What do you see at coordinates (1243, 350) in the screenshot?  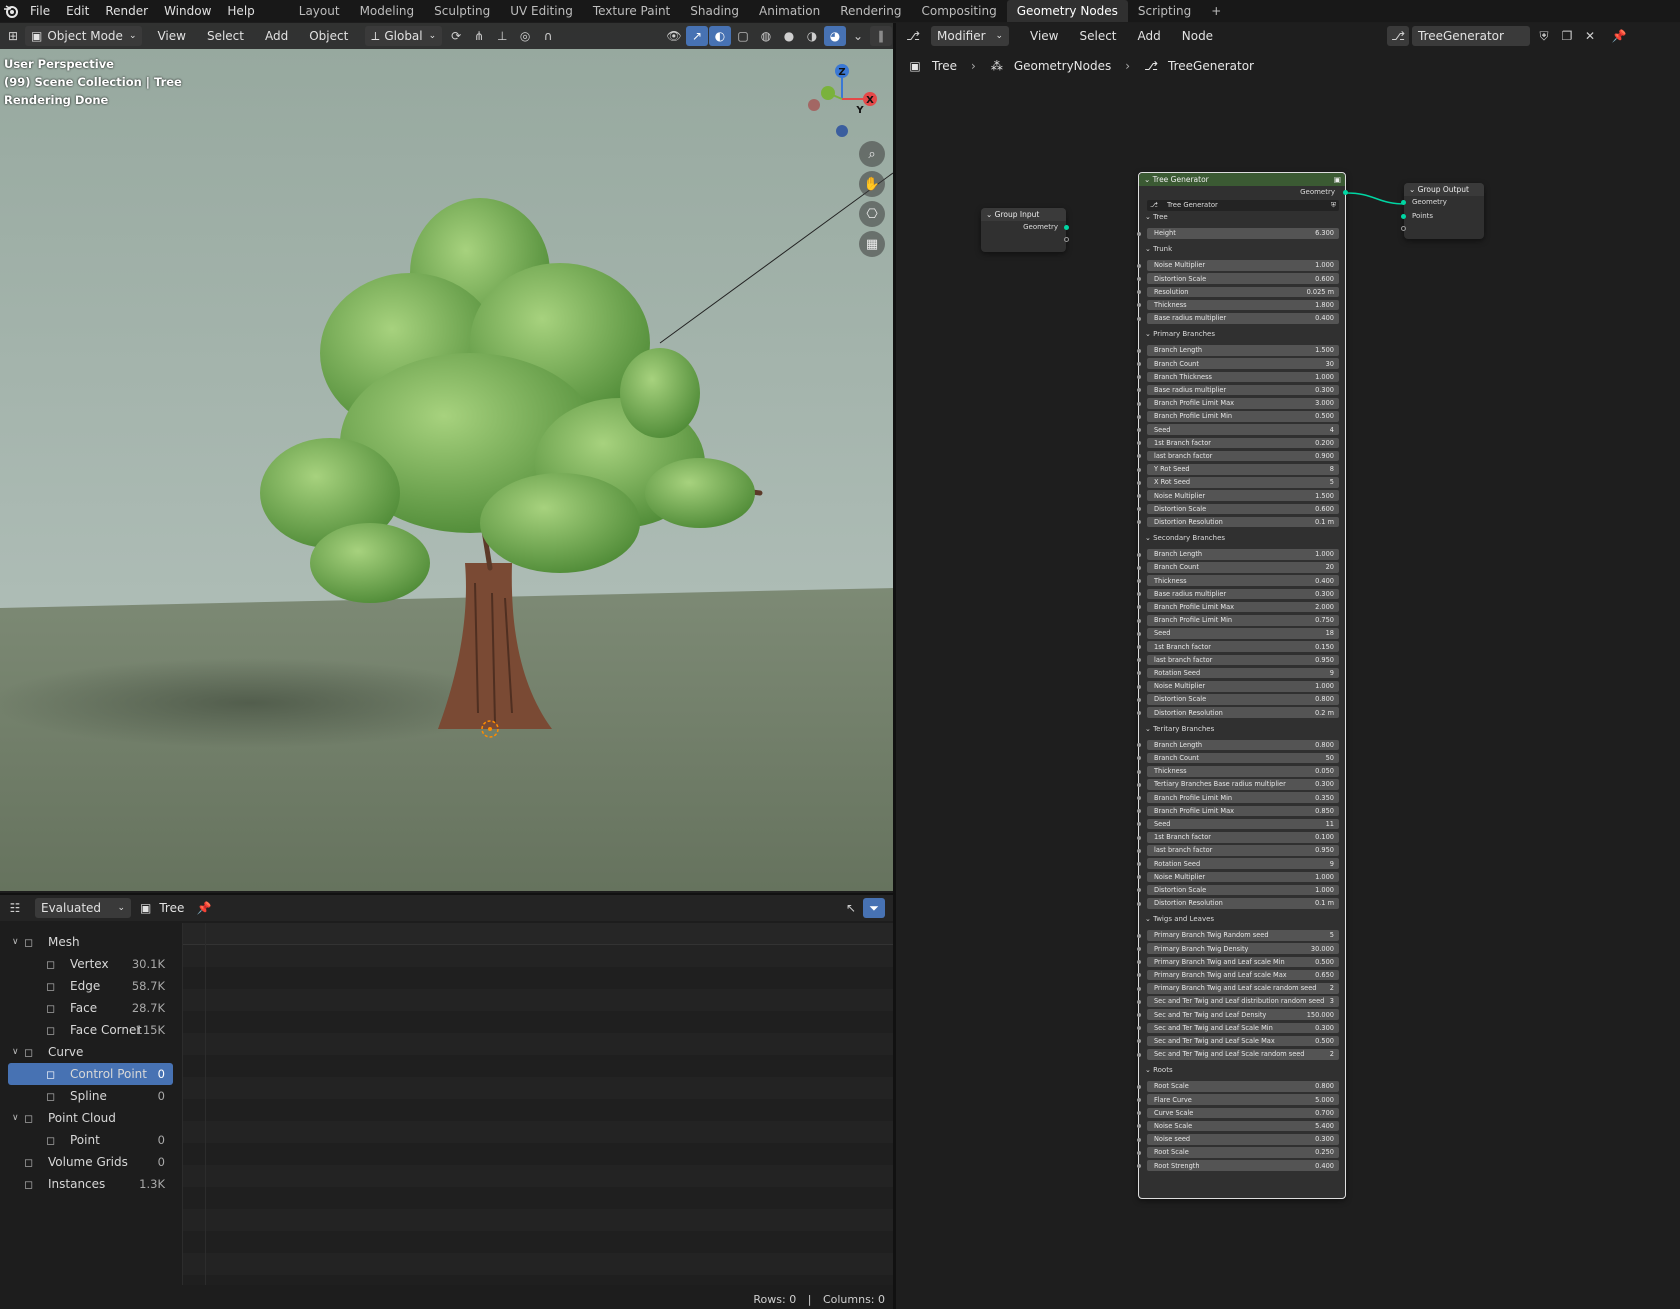 I see `field-branch-length: Branch Length 1.500` at bounding box center [1243, 350].